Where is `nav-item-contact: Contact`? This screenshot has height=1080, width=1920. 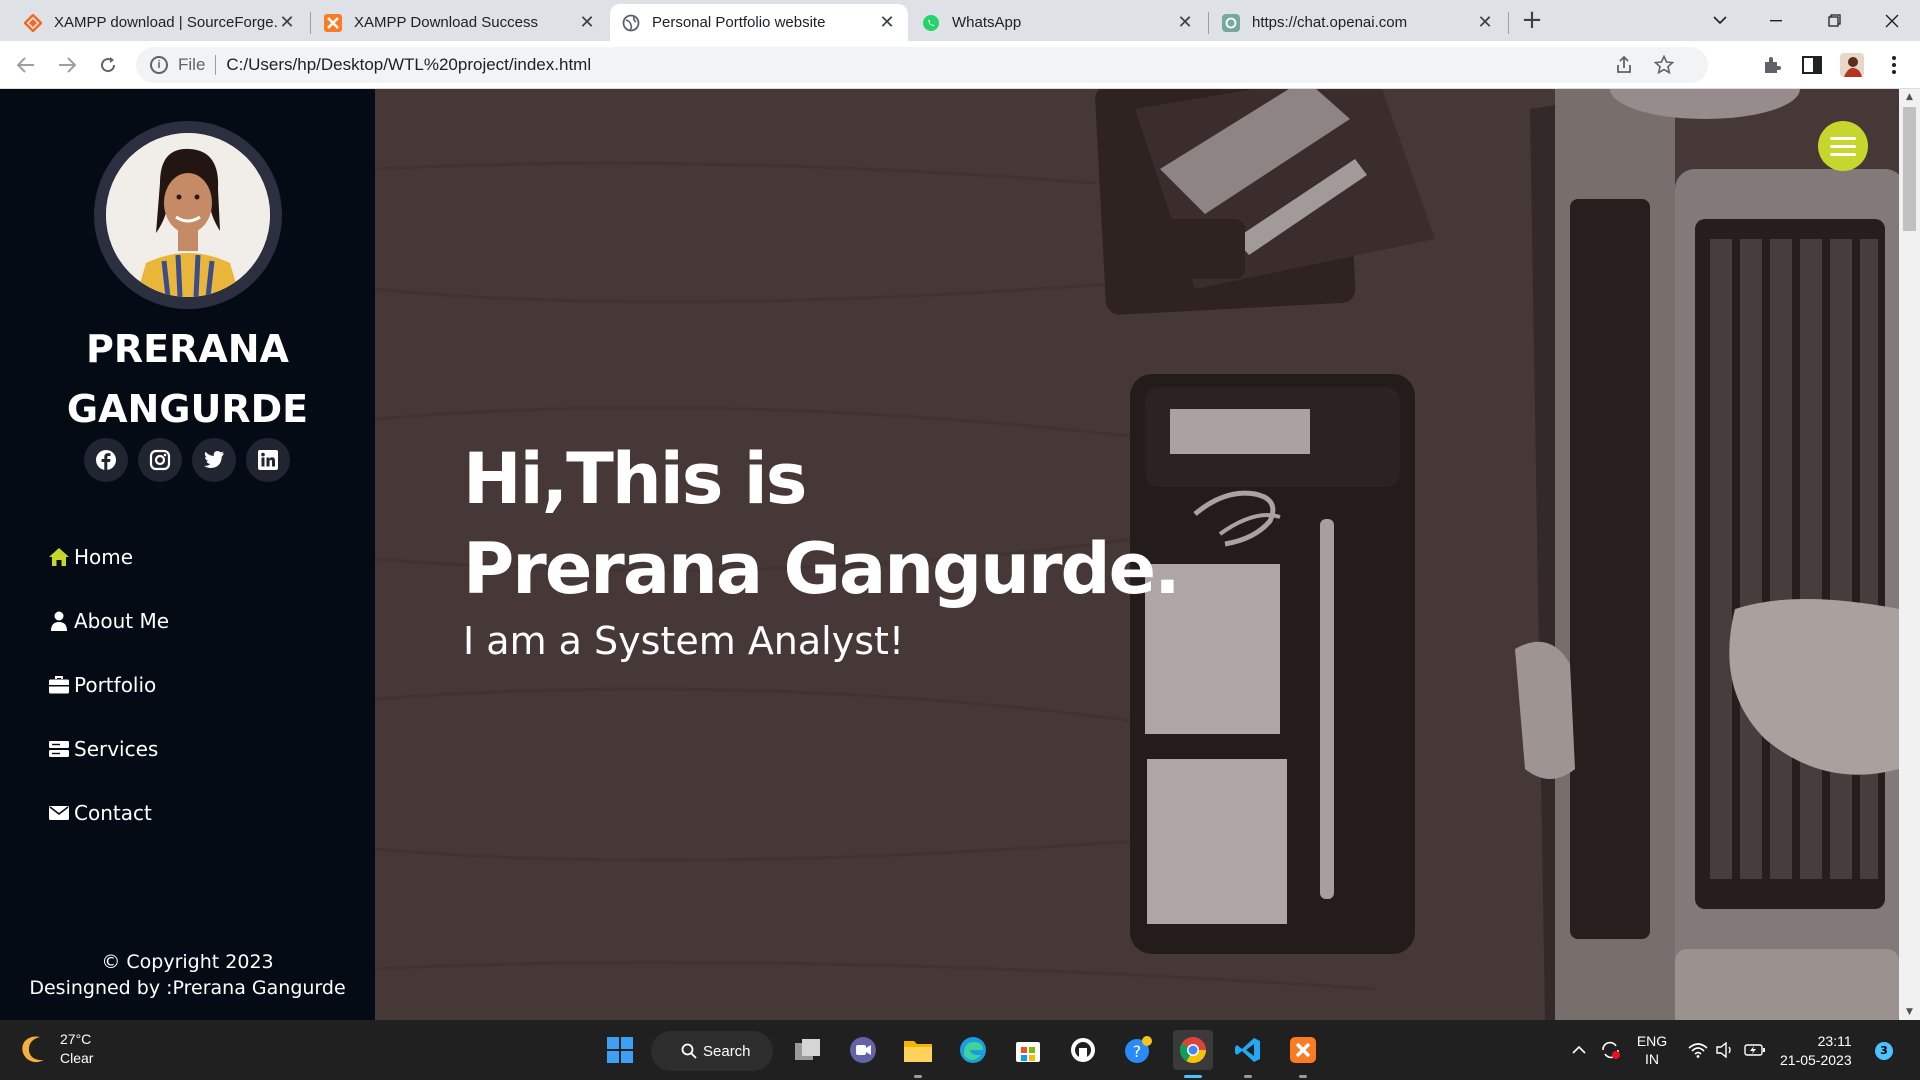 nav-item-contact: Contact is located at coordinates (108, 813).